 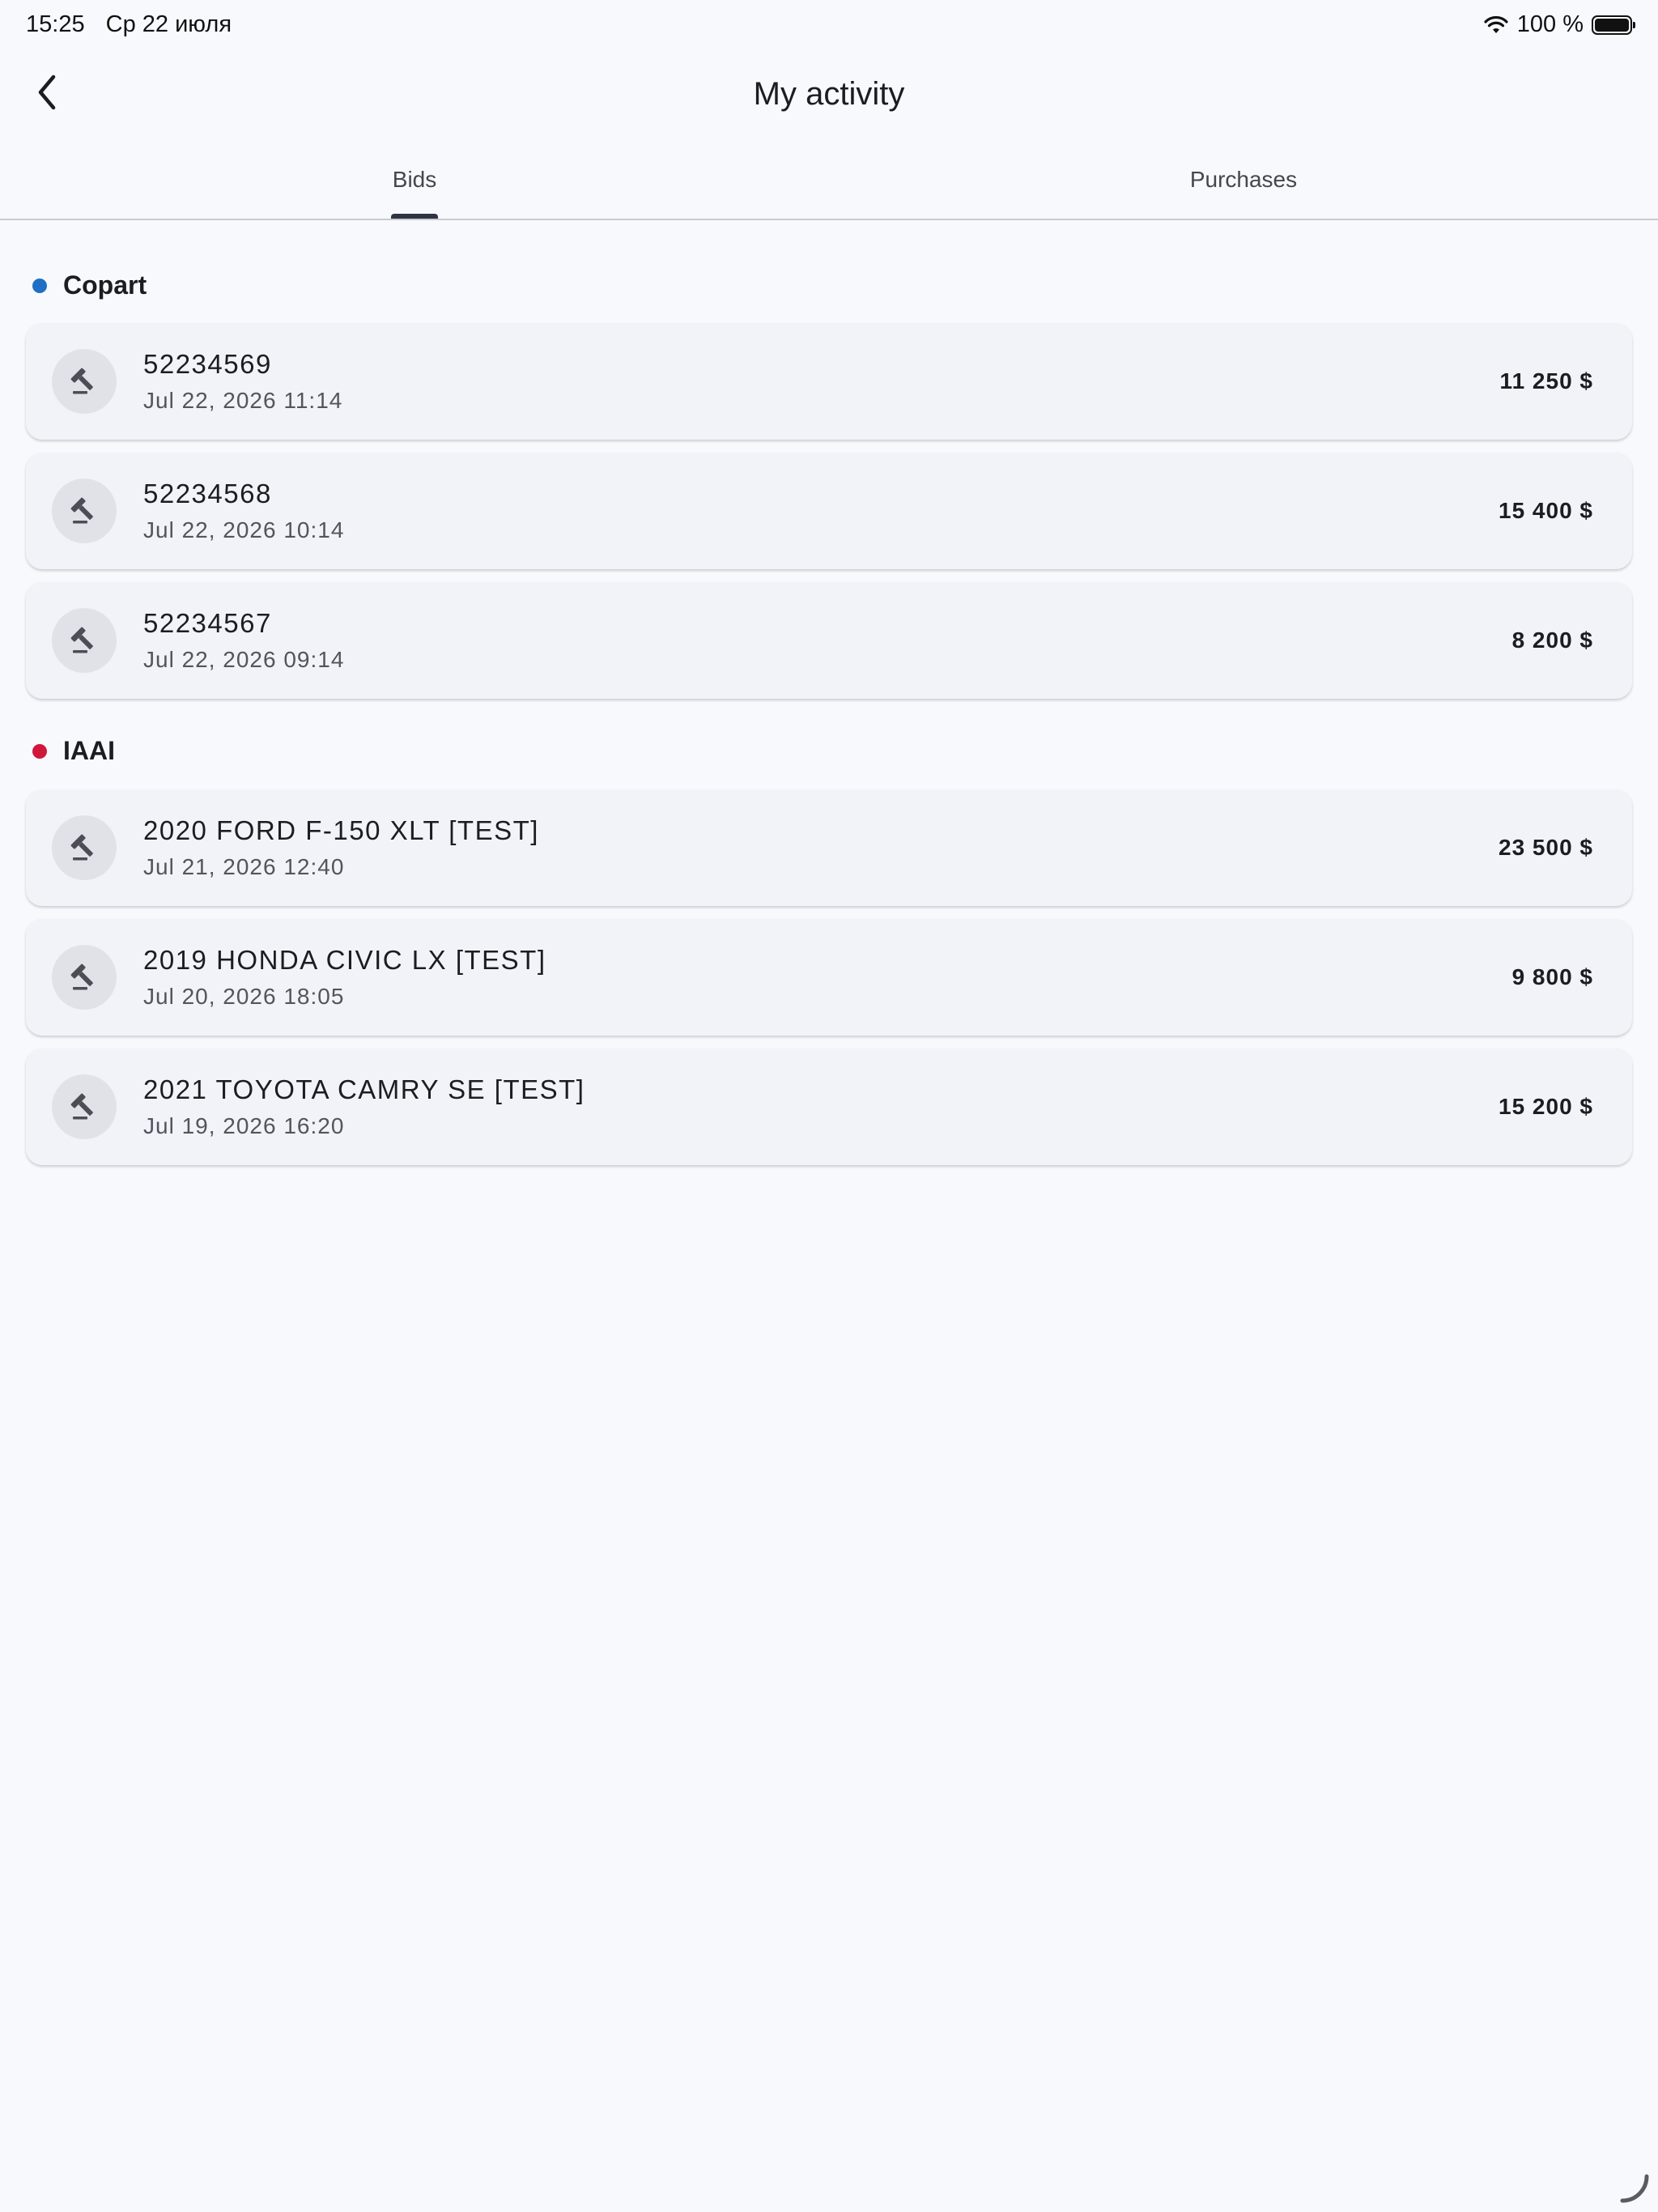 What do you see at coordinates (39, 751) in the screenshot?
I see `iaai-dot` at bounding box center [39, 751].